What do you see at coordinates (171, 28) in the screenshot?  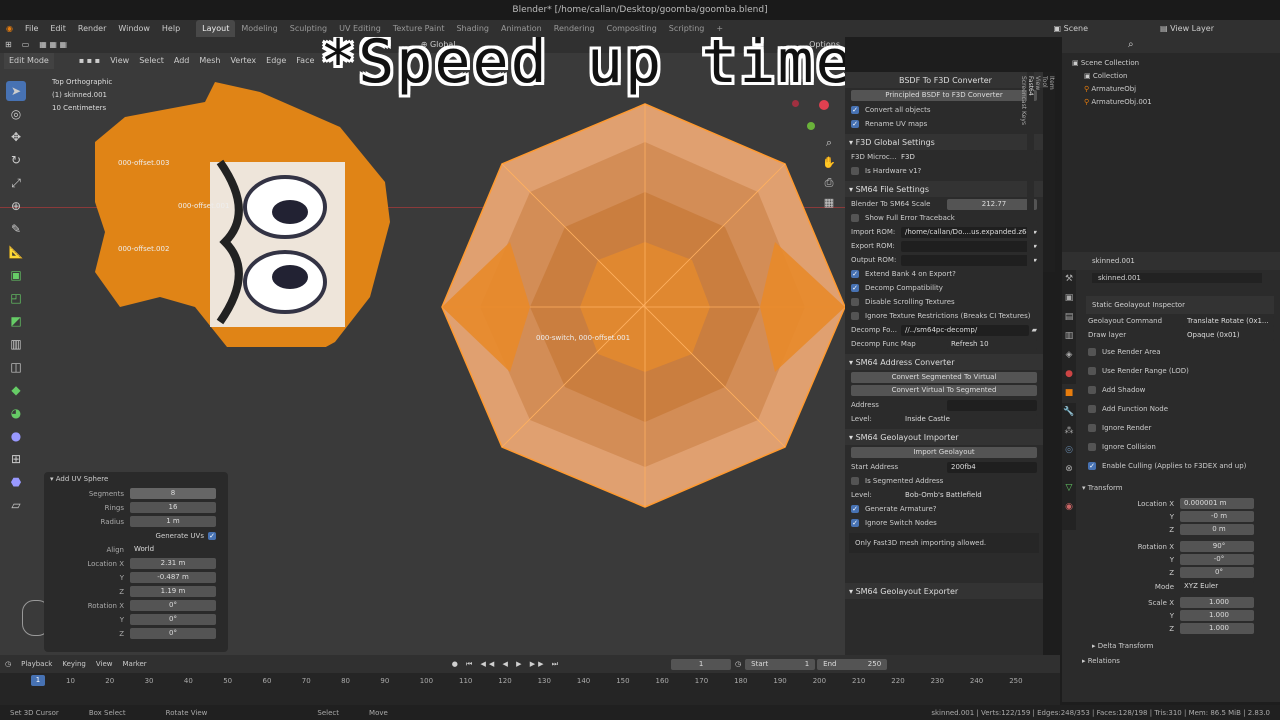 I see `menu-help: Help` at bounding box center [171, 28].